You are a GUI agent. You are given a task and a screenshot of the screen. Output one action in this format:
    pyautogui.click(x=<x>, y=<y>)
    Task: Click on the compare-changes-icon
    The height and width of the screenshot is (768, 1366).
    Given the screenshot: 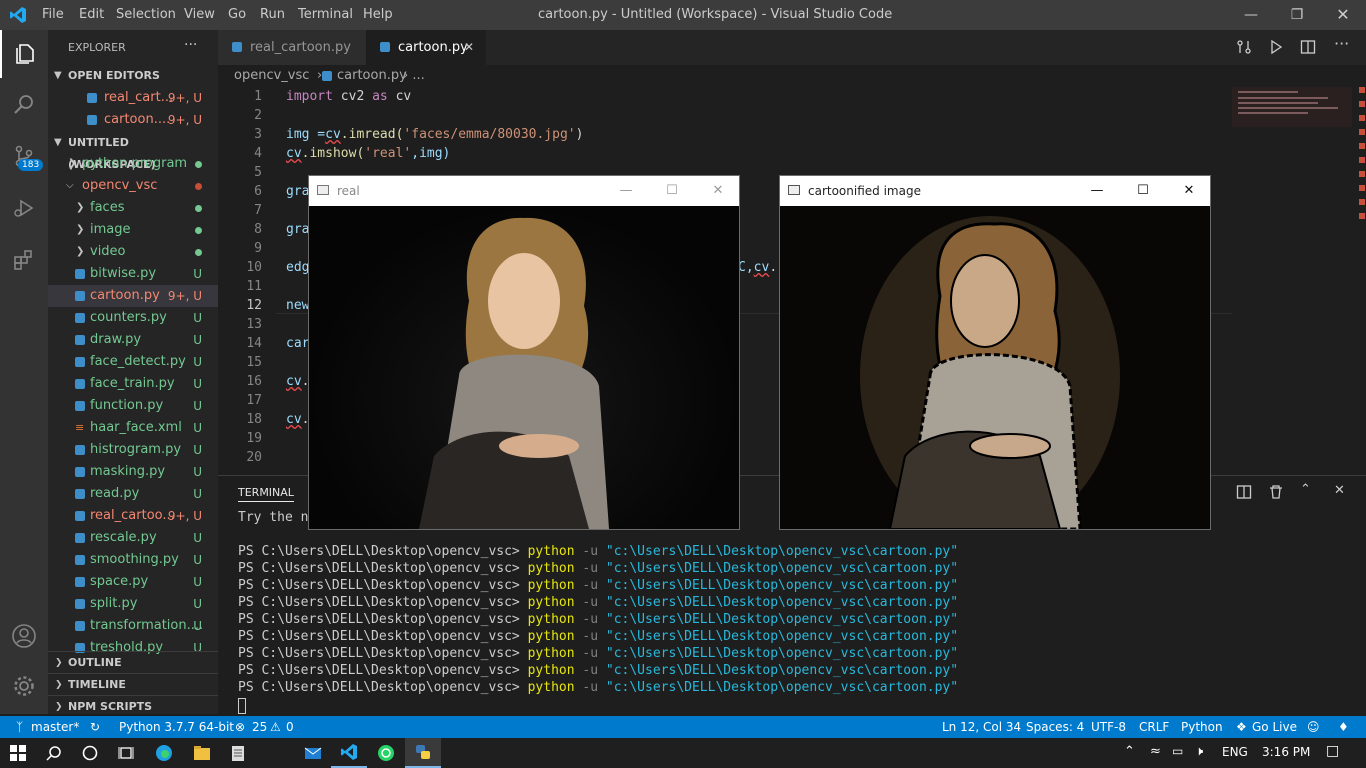 What is the action you would take?
    pyautogui.click(x=1244, y=49)
    